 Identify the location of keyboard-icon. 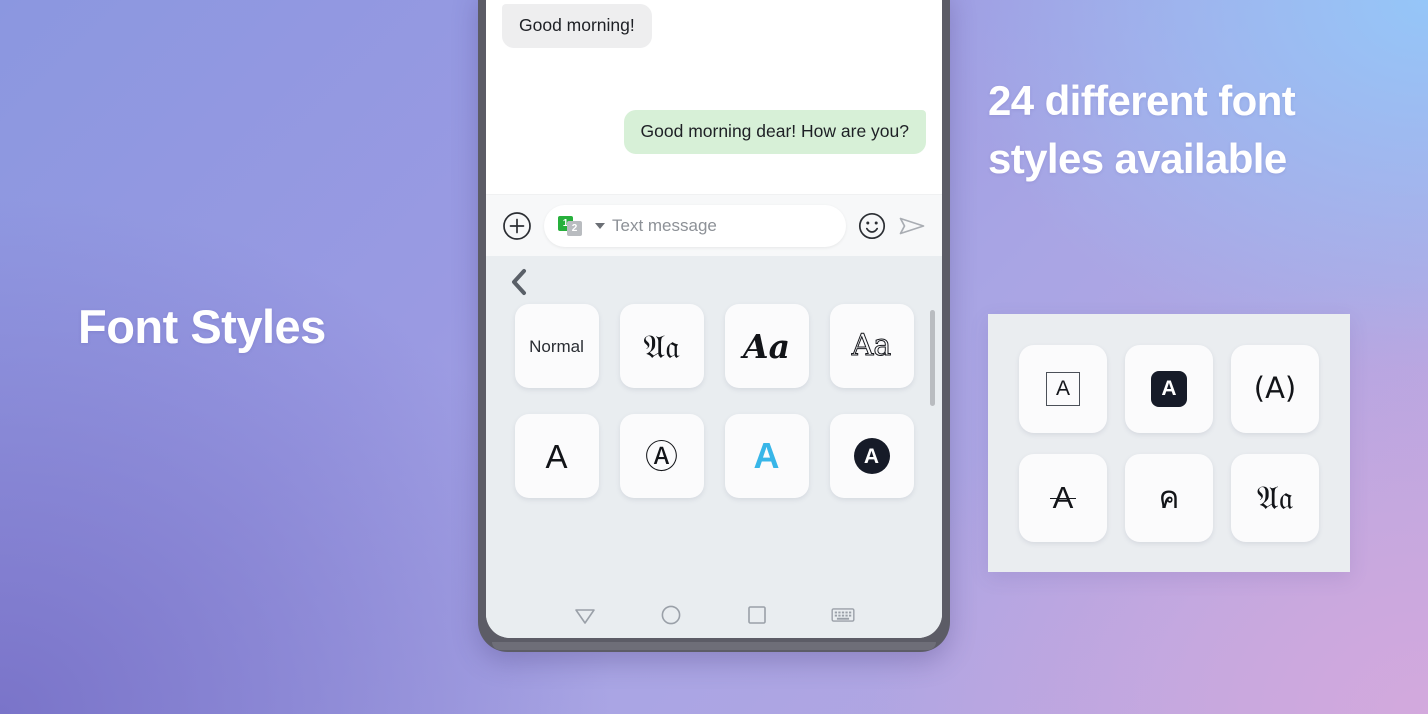
(843, 615).